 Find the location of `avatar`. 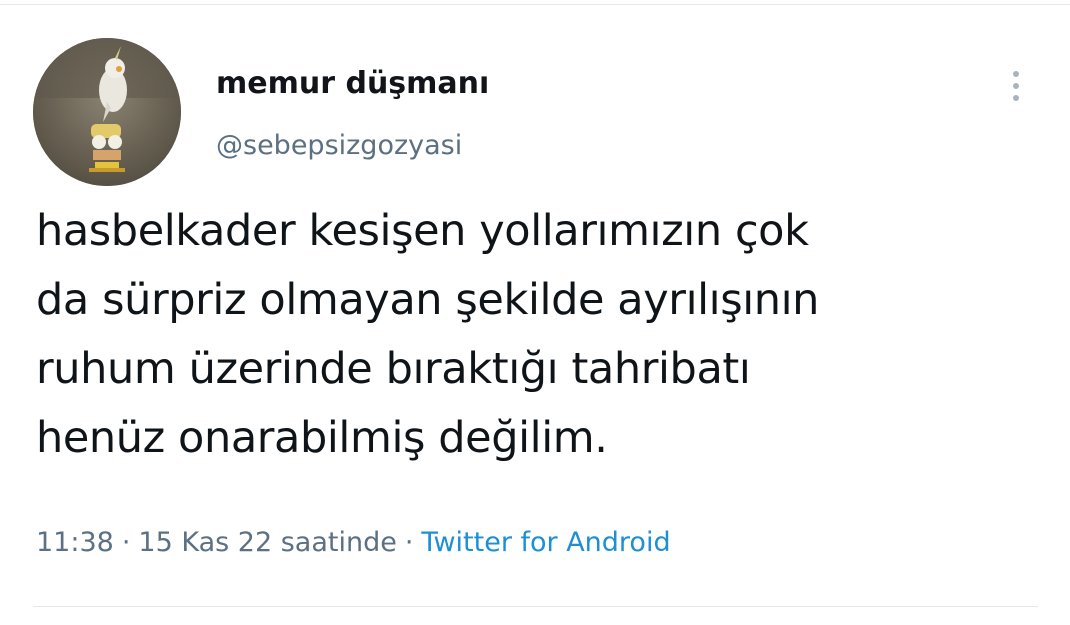

avatar is located at coordinates (107, 112).